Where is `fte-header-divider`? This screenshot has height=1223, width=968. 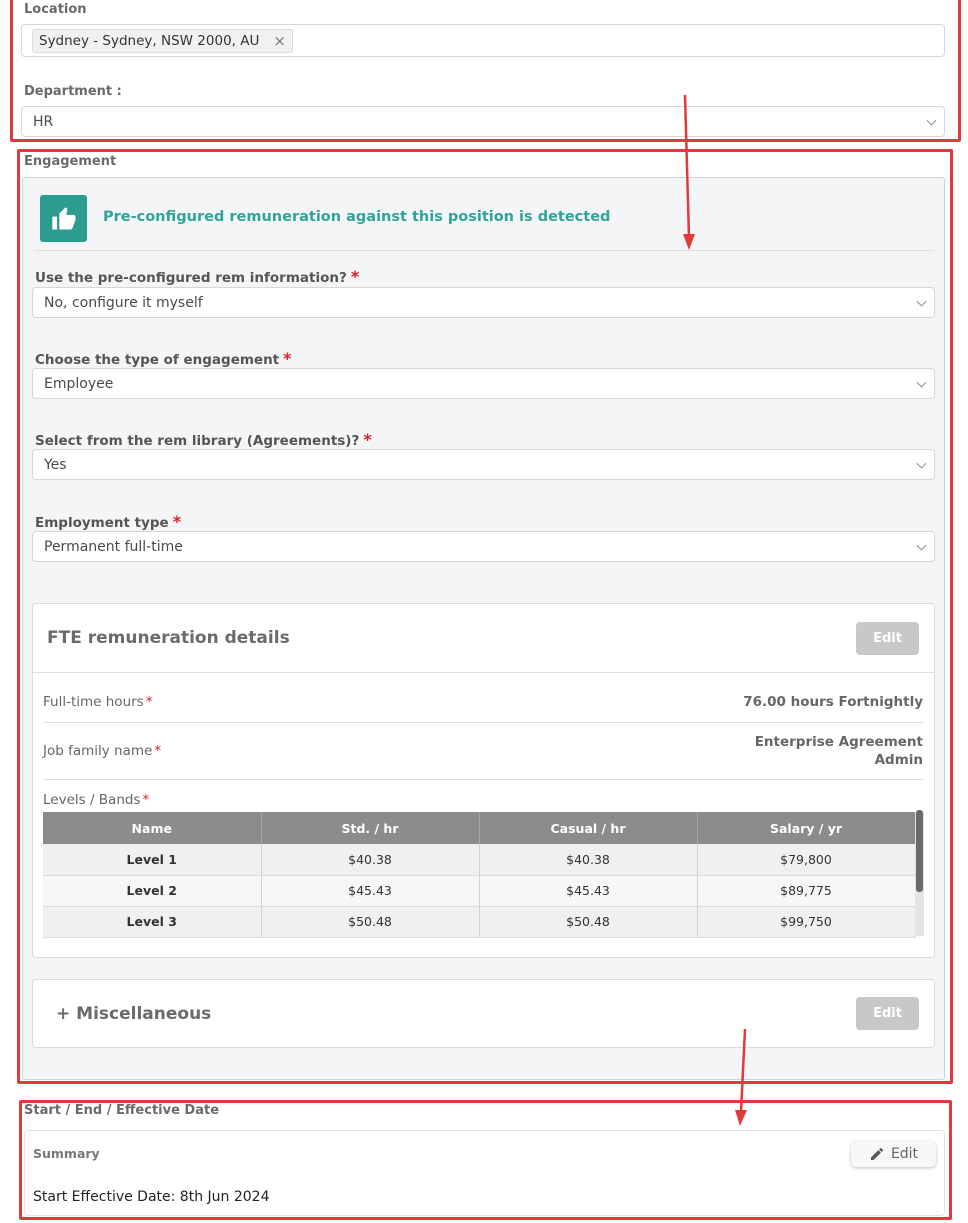
fte-header-divider is located at coordinates (483, 672).